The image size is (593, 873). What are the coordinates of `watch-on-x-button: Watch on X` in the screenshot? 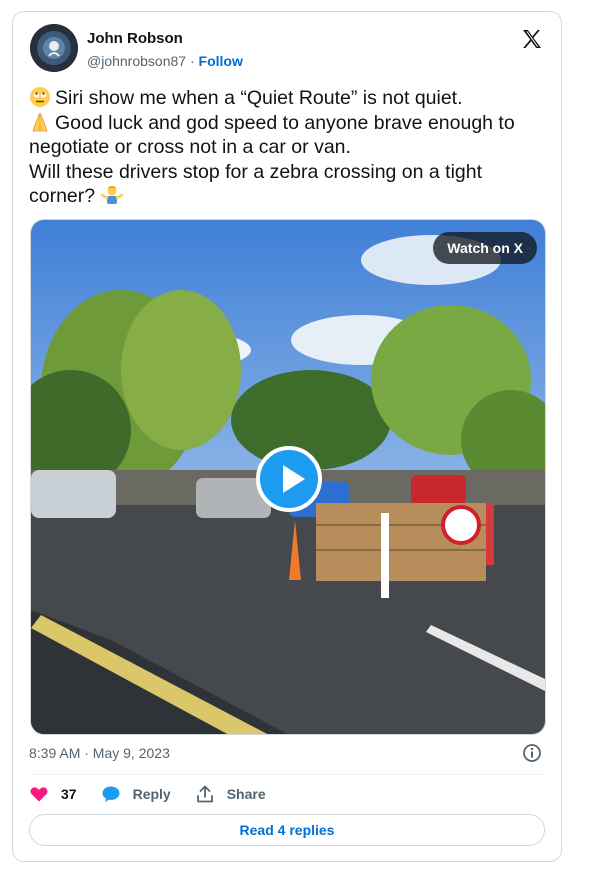 It's located at (485, 248).